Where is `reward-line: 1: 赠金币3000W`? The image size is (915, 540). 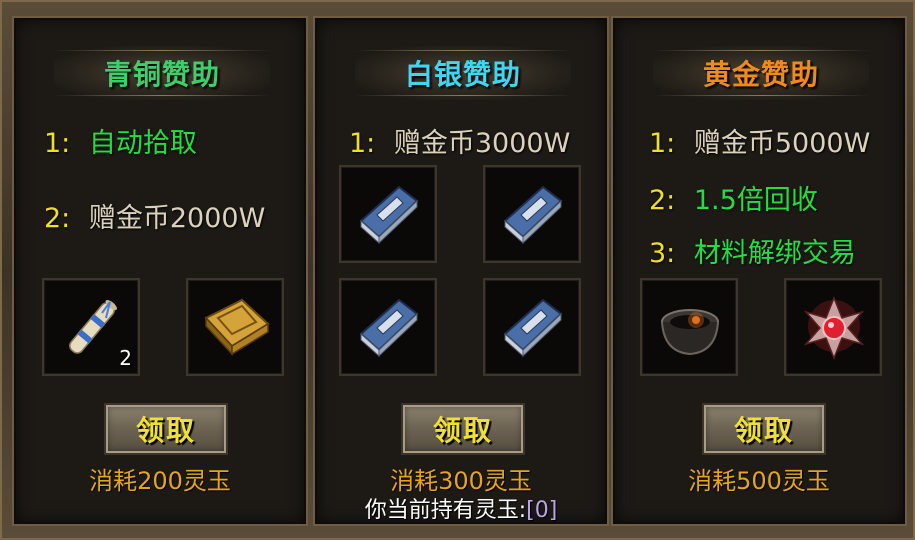 reward-line: 1: 赠金币3000W is located at coordinates (478, 140).